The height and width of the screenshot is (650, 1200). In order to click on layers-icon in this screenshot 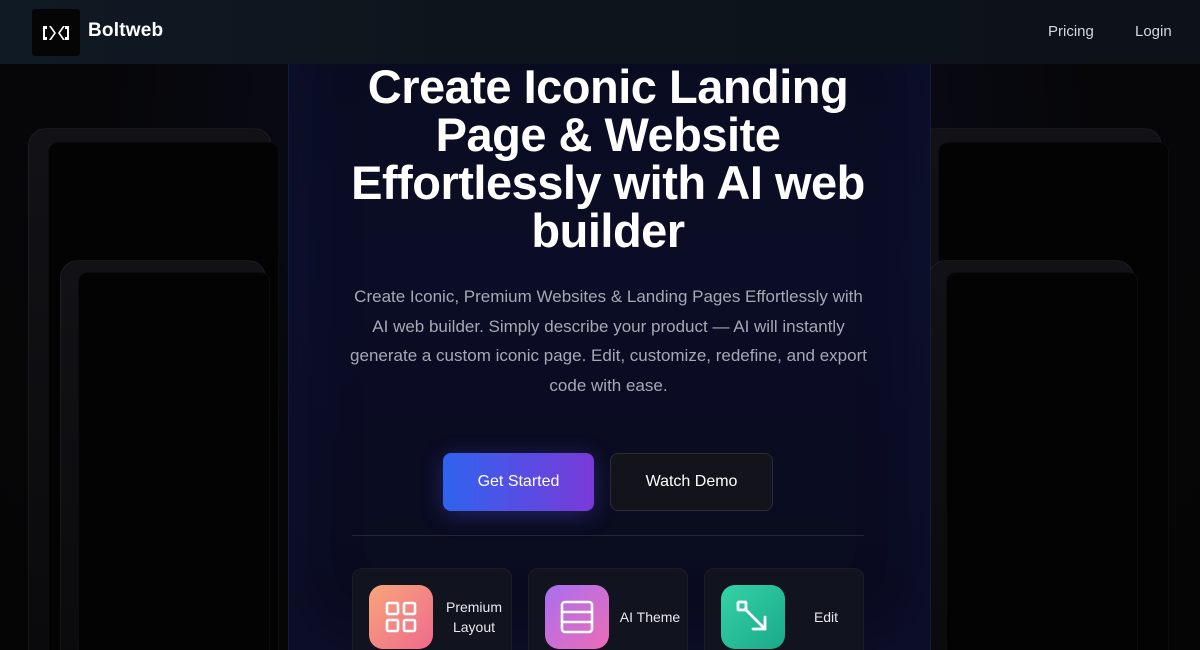, I will do `click(577, 617)`.